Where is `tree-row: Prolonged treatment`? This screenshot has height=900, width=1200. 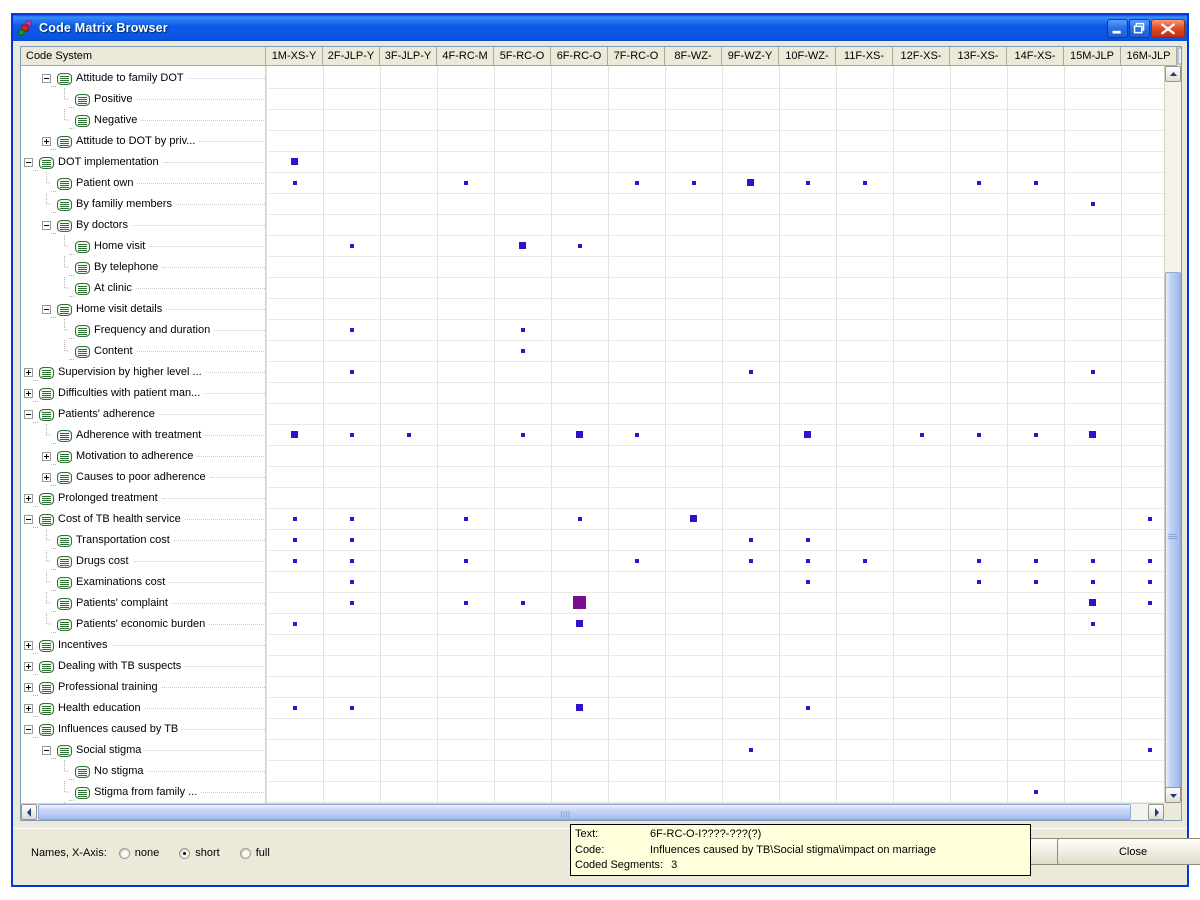
tree-row: Prolonged treatment is located at coordinates (143, 498).